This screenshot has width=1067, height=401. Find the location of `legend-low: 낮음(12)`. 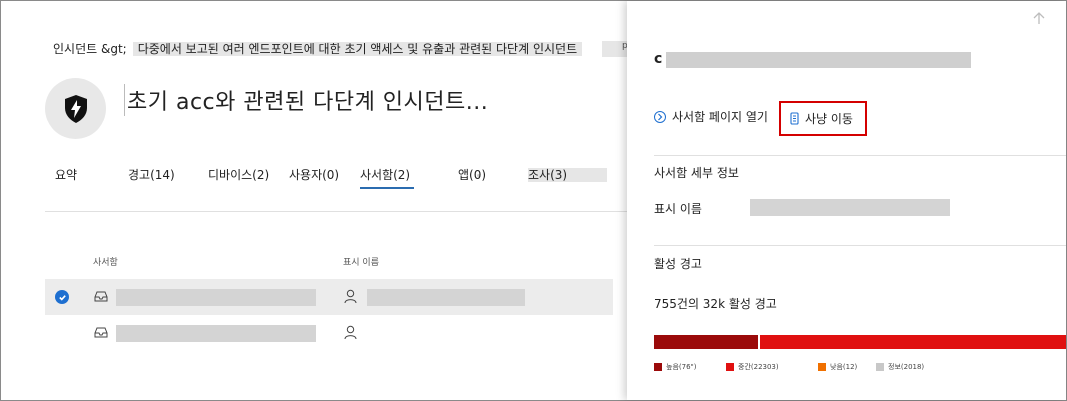

legend-low: 낮음(12) is located at coordinates (837, 367).